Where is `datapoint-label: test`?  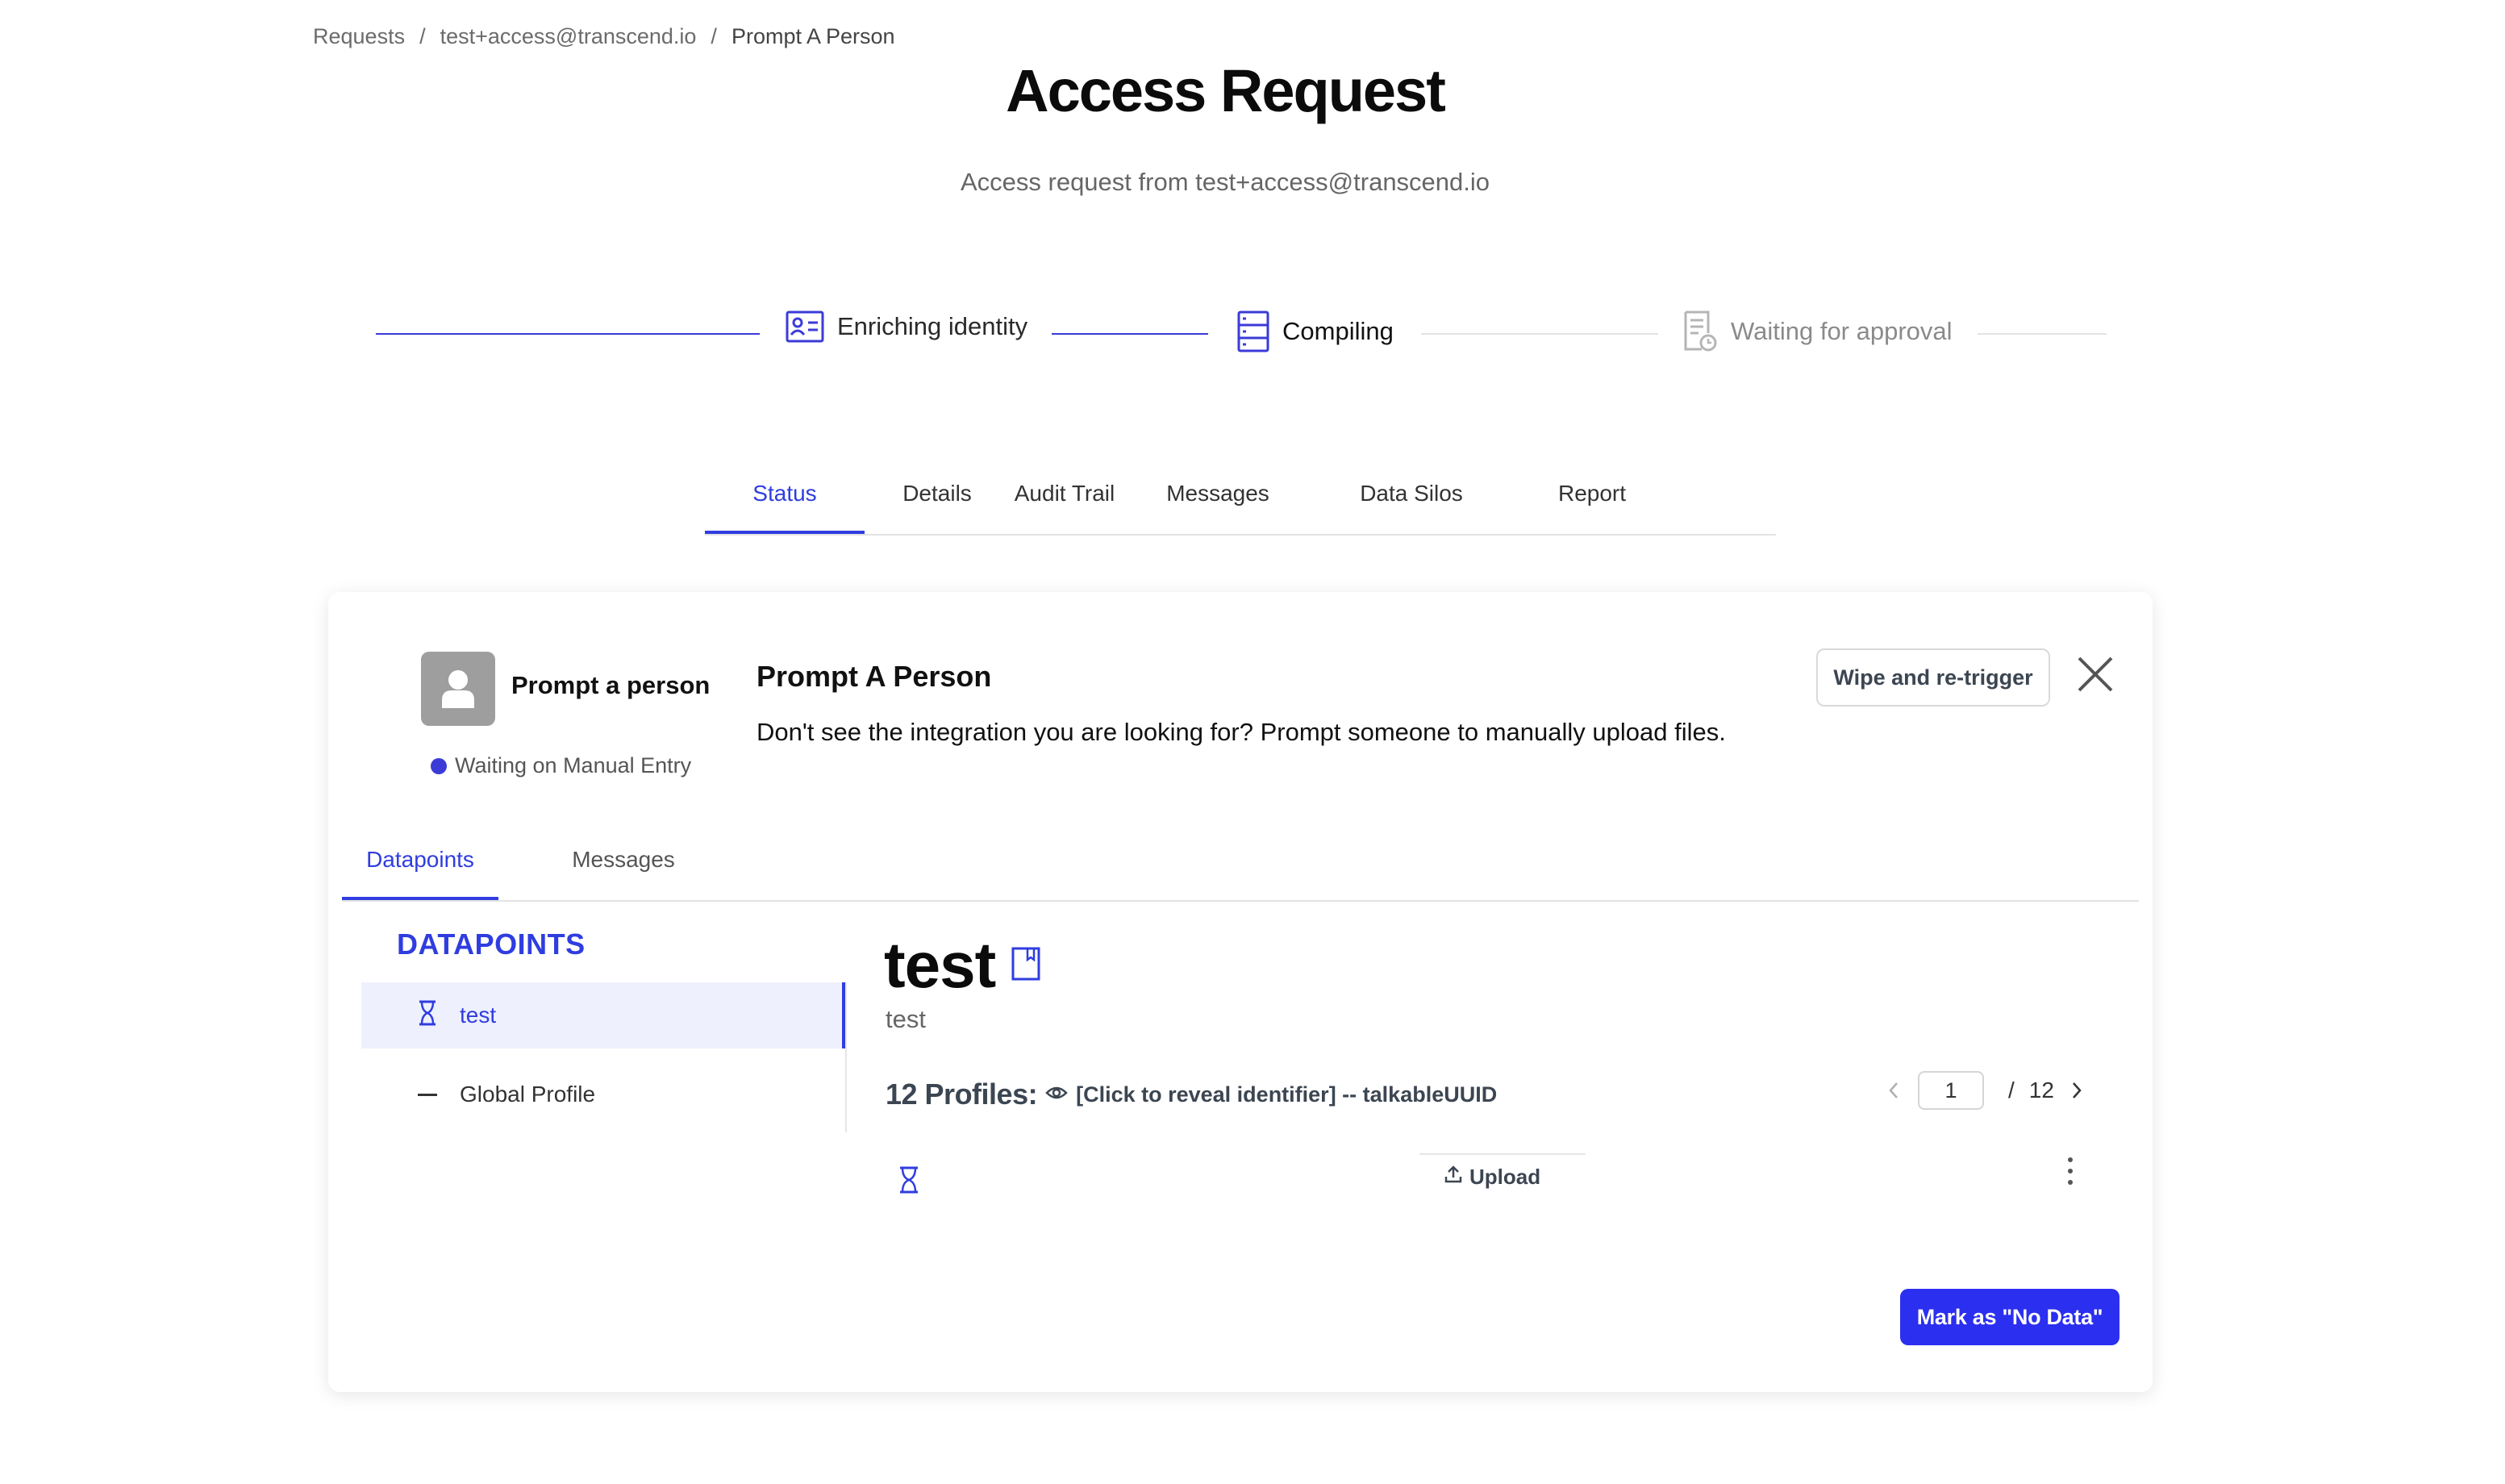 datapoint-label: test is located at coordinates (478, 1016).